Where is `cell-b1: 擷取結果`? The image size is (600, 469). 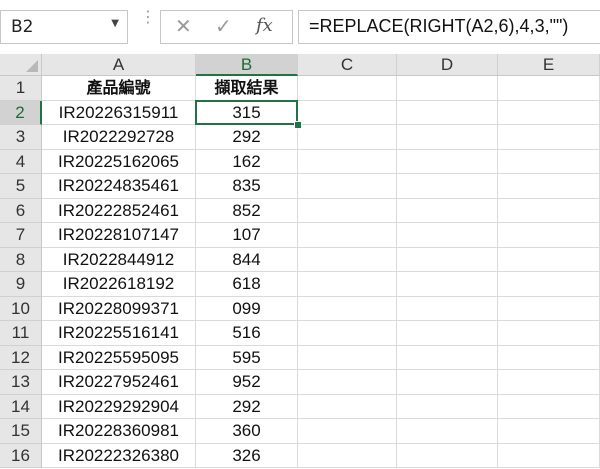
cell-b1: 擷取結果 is located at coordinates (247, 88).